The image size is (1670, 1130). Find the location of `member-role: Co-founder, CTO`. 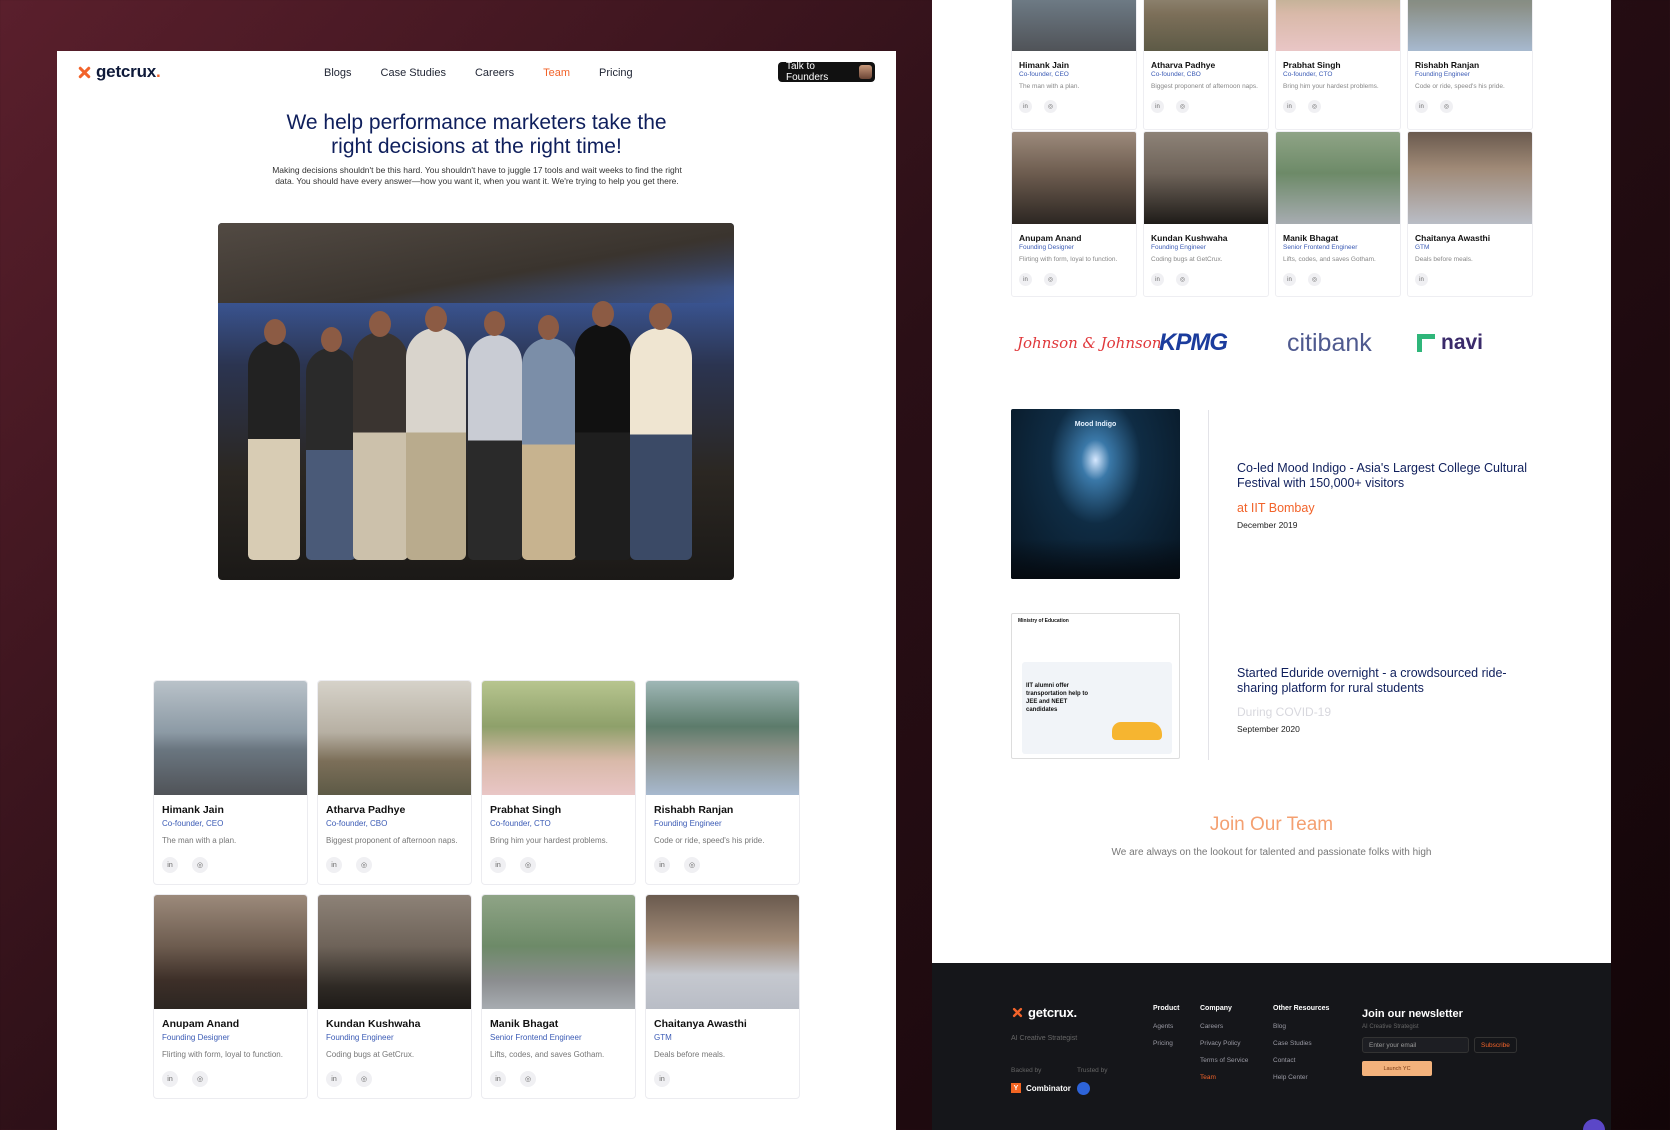

member-role: Co-founder, CTO is located at coordinates (1308, 74).